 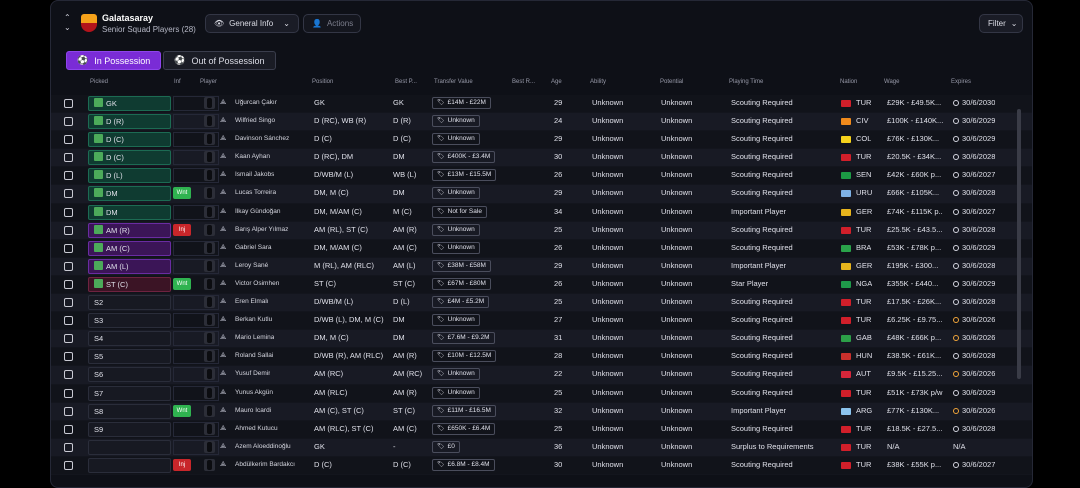 I want to click on picked-slot: S6, so click(x=129, y=375).